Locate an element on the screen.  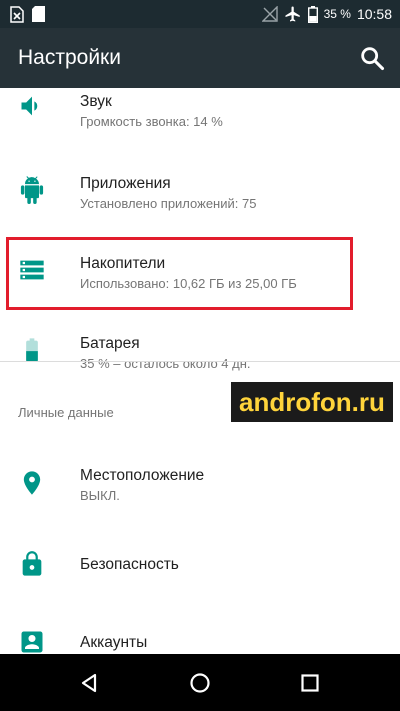
item-subtitle: Громкость звонка: 14 % is located at coordinates (151, 121).